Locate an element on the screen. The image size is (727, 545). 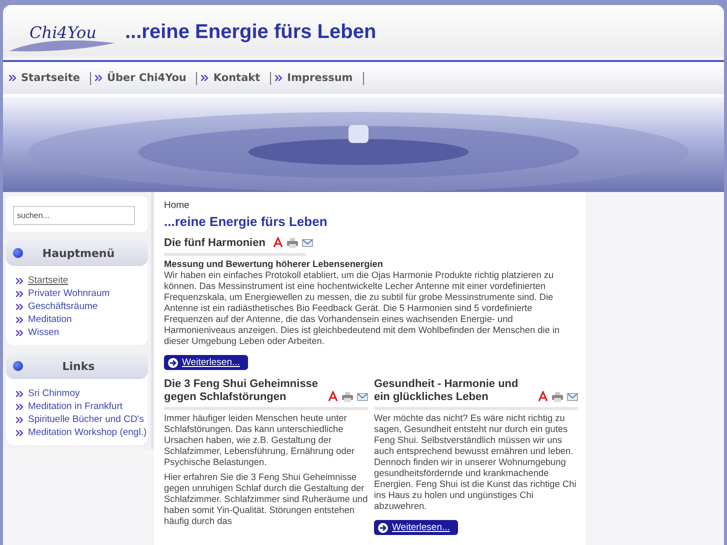
menu-link: Privater Wohnraum is located at coordinates (69, 293).